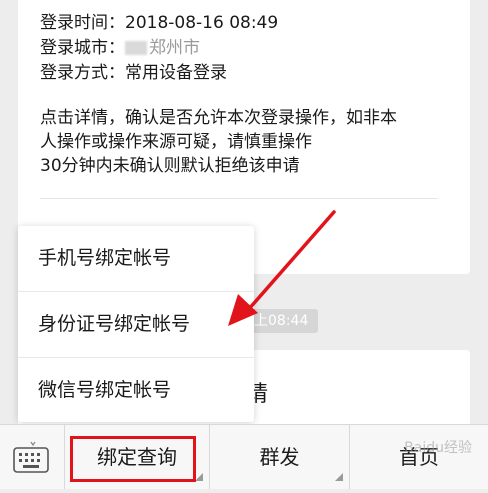 This screenshot has width=488, height=493. I want to click on annotation-arrow-icon, so click(282, 268).